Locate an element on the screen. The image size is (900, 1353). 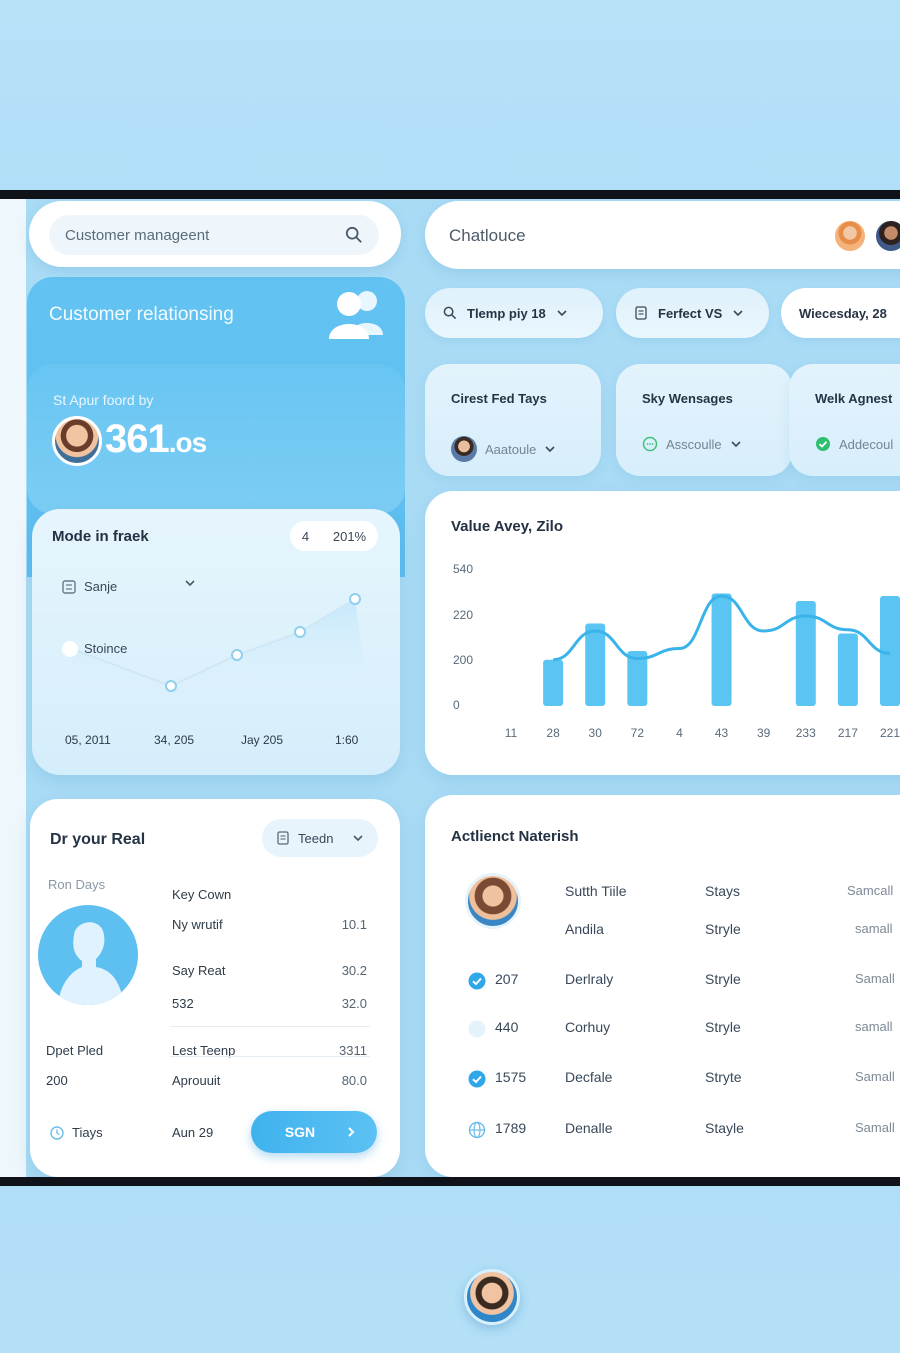
table-cell-id: 440 is located at coordinates (507, 1027).